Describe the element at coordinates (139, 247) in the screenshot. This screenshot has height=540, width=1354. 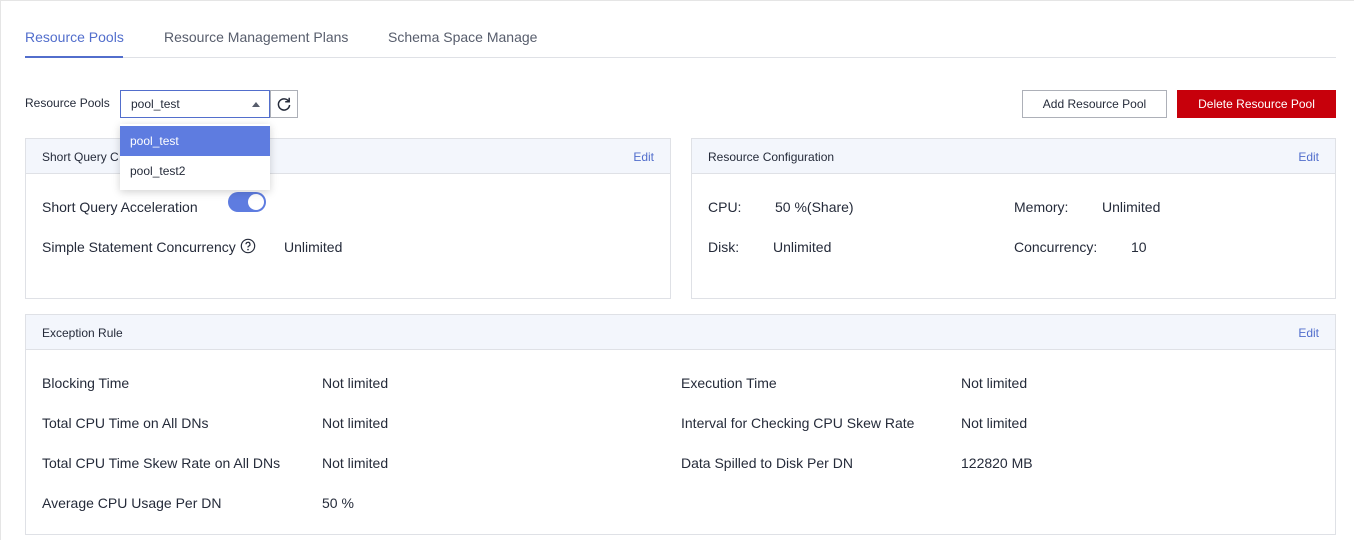
I see `simple-statement-concurrency-label: Simple Statement Concurrency` at that location.